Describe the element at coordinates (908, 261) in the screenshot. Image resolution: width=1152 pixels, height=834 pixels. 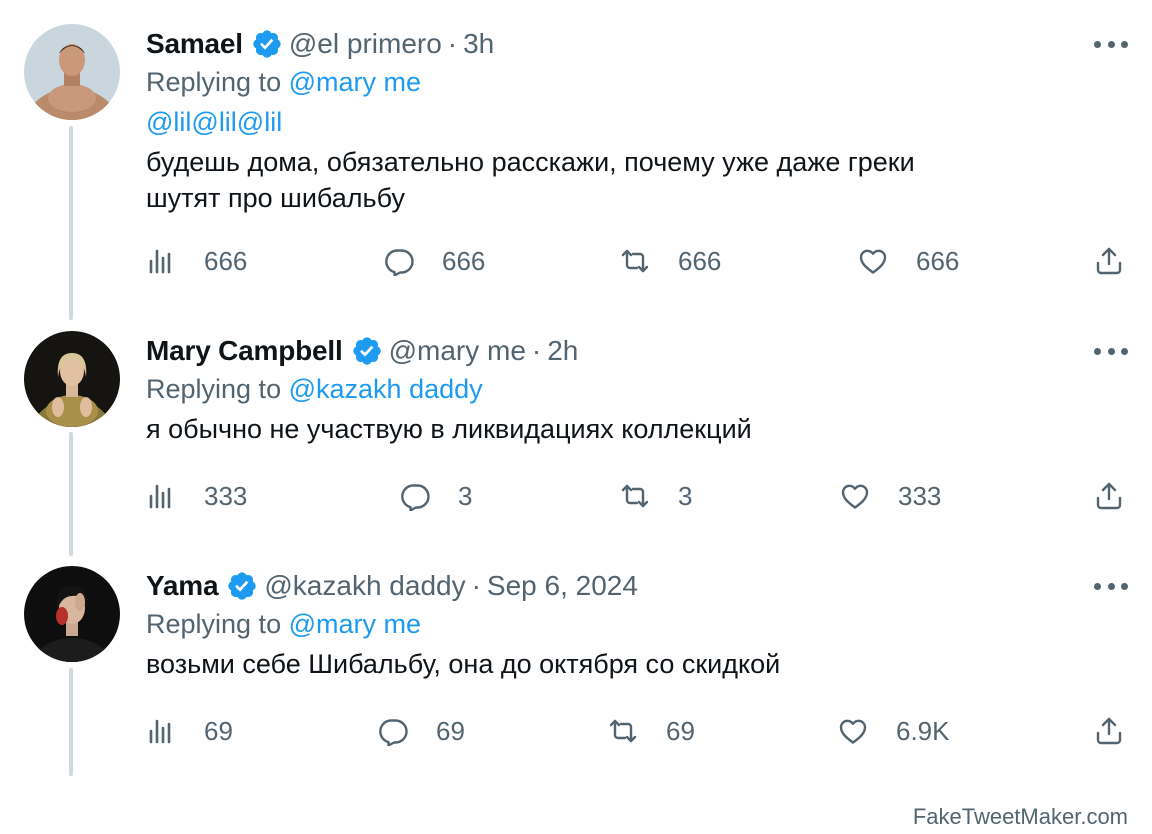
I see `like-button: 666` at that location.